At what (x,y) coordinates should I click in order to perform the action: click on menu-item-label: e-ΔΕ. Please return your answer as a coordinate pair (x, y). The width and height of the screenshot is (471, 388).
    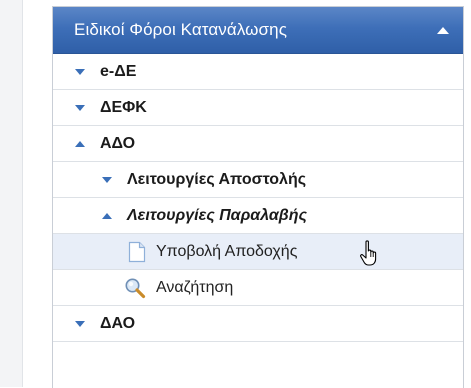
    Looking at the image, I should click on (118, 71).